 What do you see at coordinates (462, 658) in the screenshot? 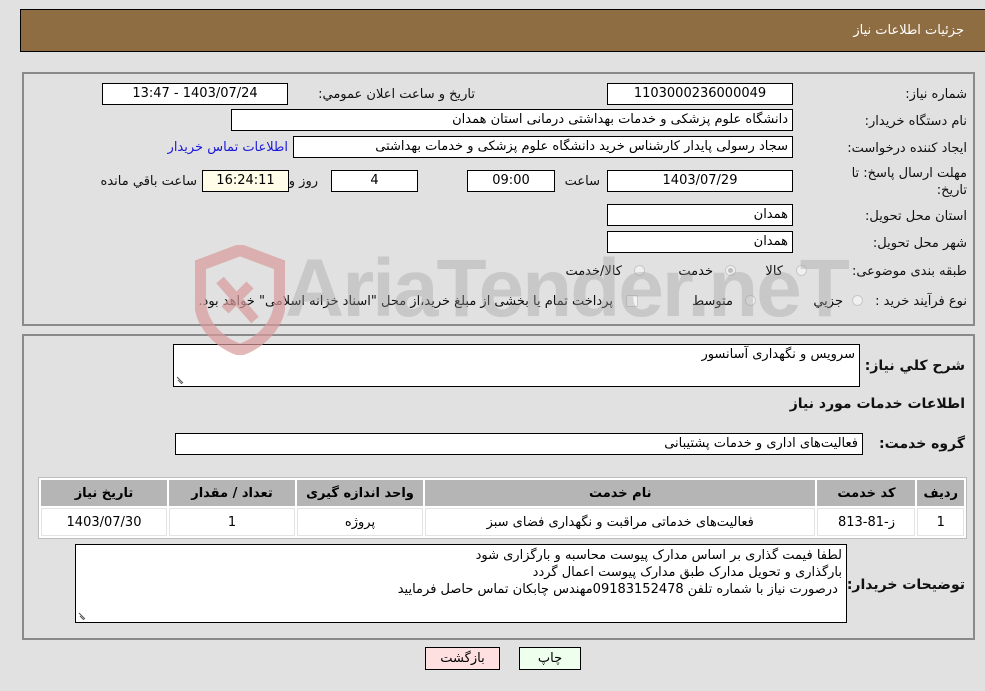
I see `back-button: بازگشت` at bounding box center [462, 658].